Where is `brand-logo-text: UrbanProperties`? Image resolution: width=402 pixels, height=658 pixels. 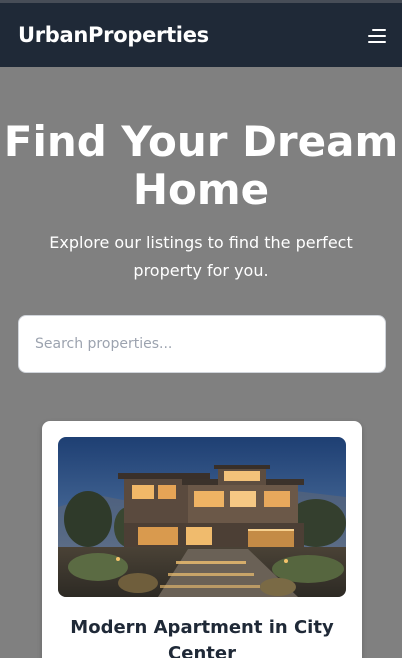
brand-logo-text: UrbanProperties is located at coordinates (113, 35).